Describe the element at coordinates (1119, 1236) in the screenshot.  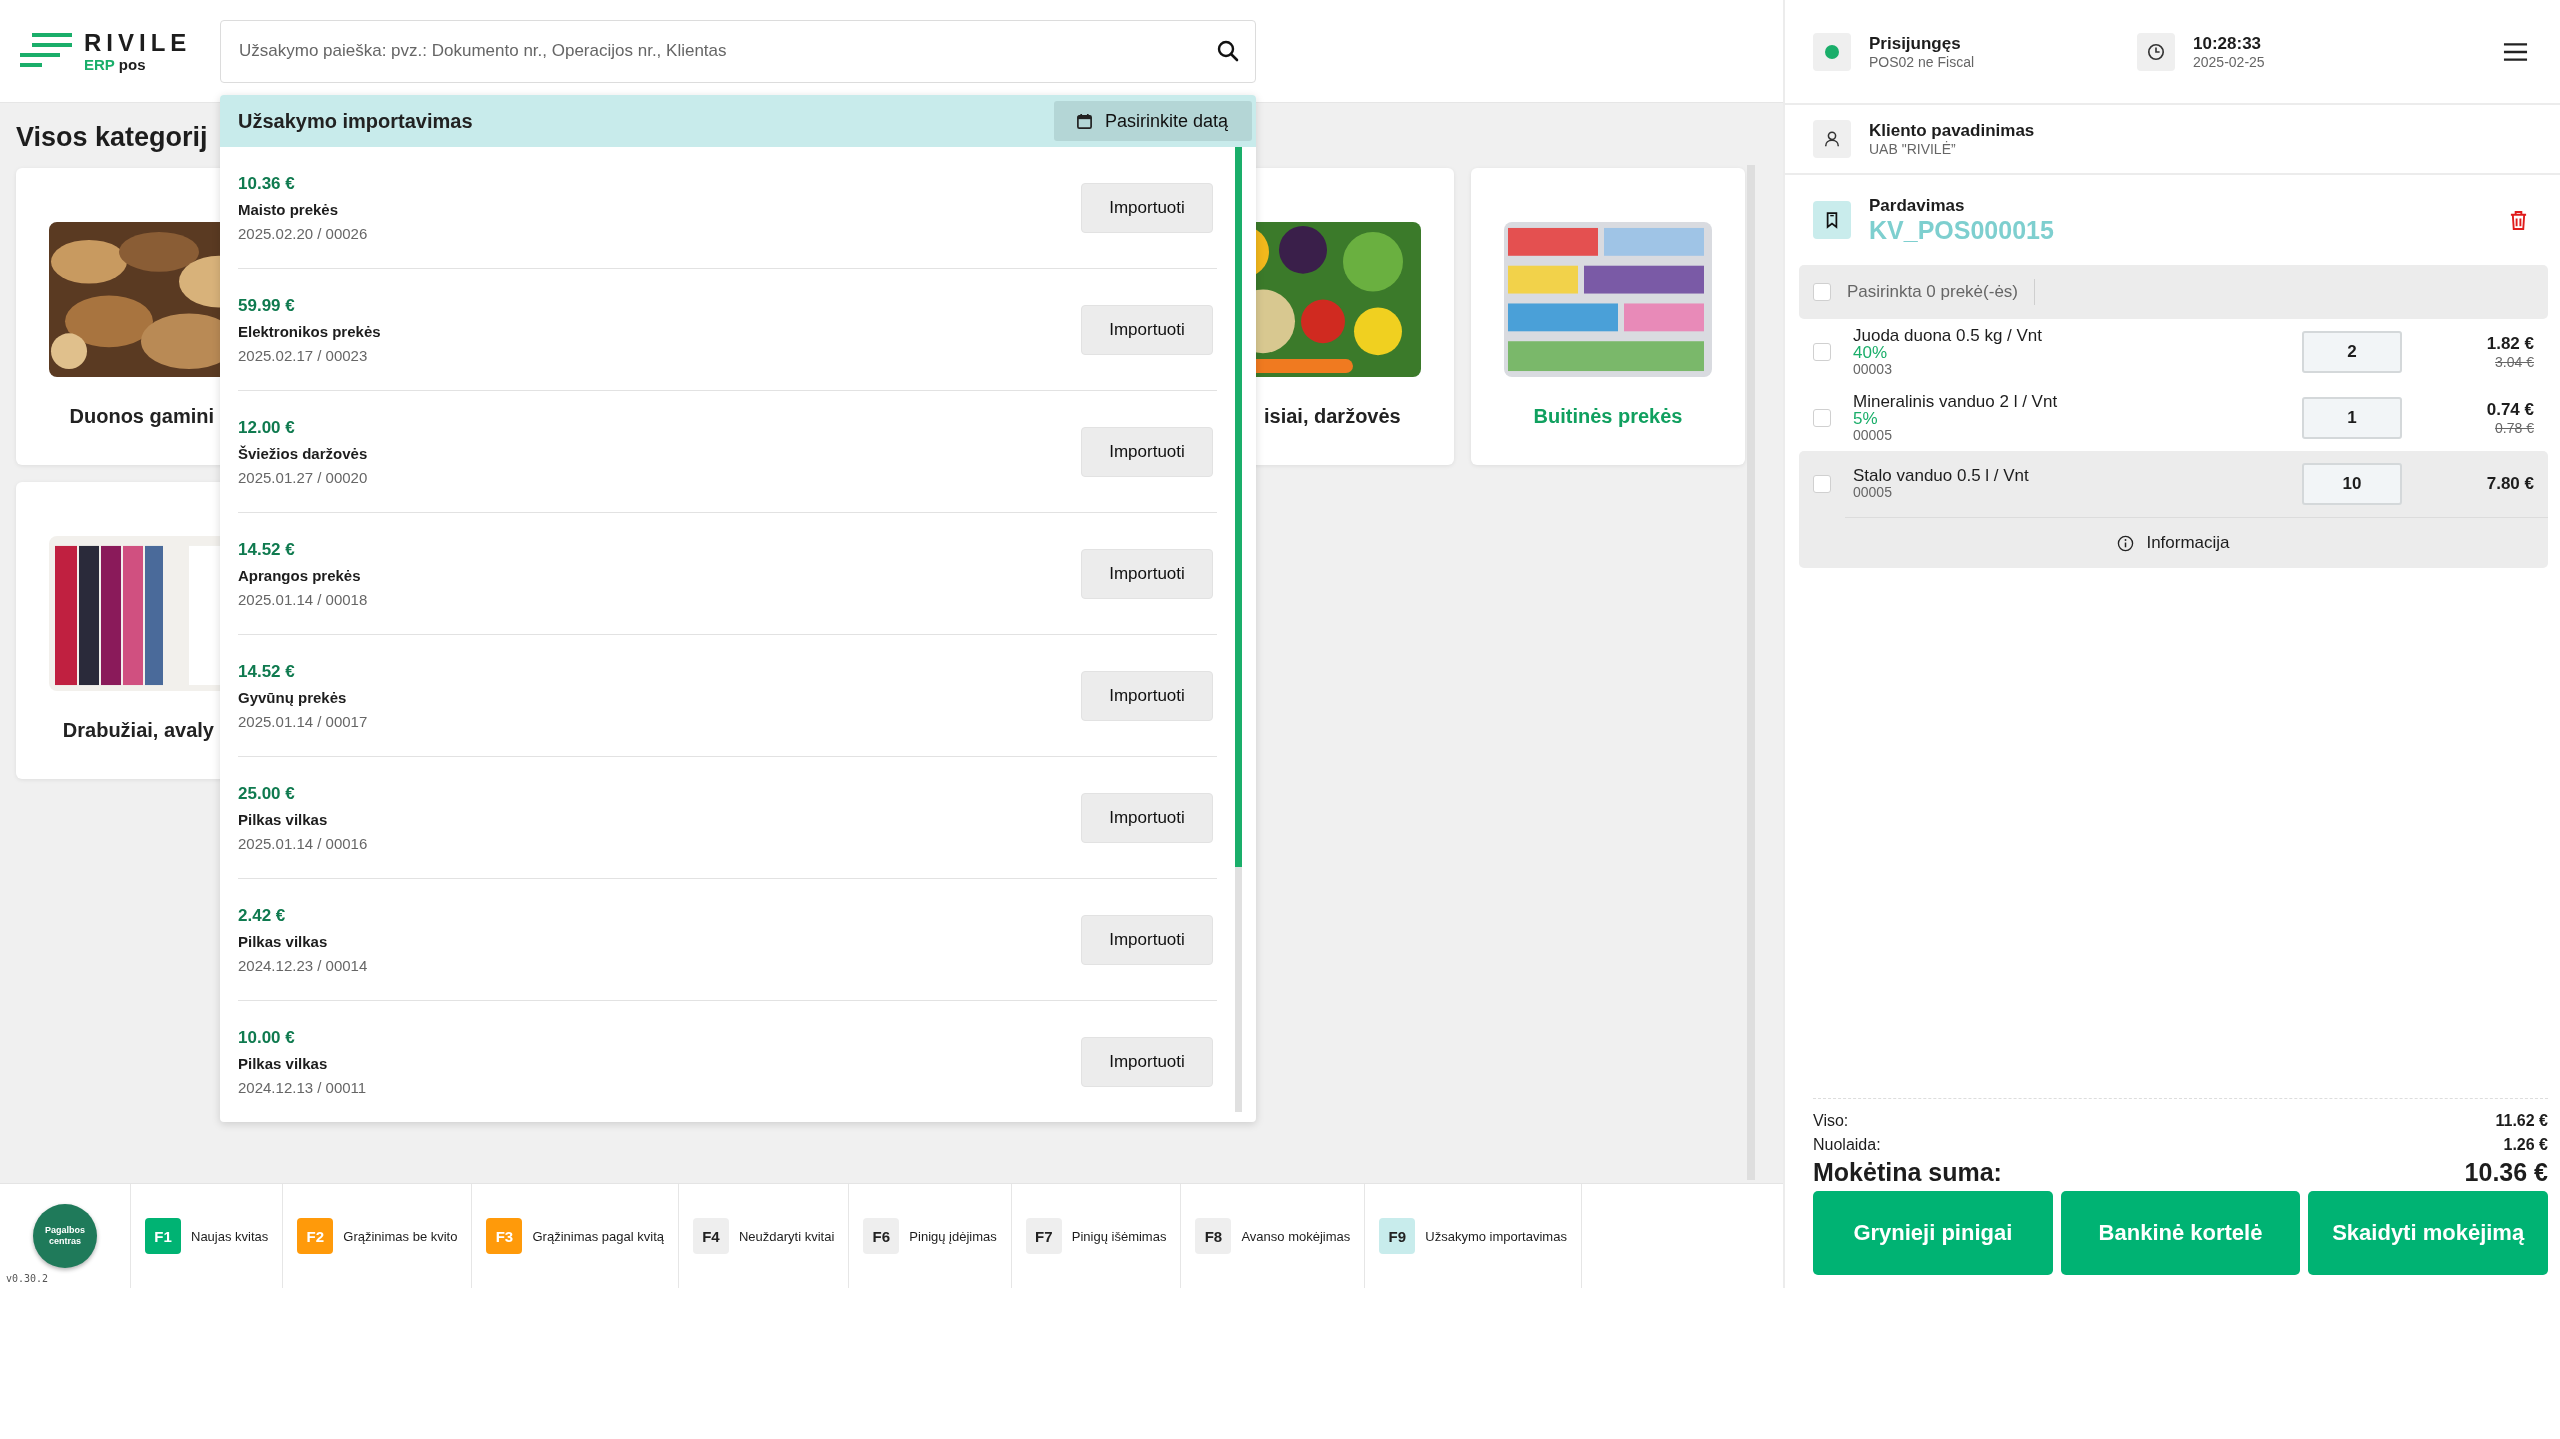
I see `function-key-label: Pinigų išėmimas` at that location.